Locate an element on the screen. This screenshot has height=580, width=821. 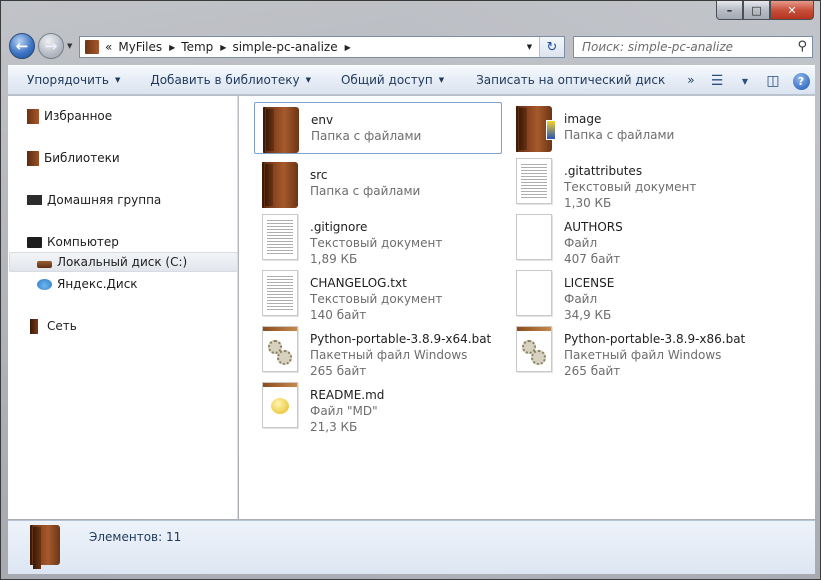
nav-label: Локальный диск (C:) is located at coordinates (122, 262).